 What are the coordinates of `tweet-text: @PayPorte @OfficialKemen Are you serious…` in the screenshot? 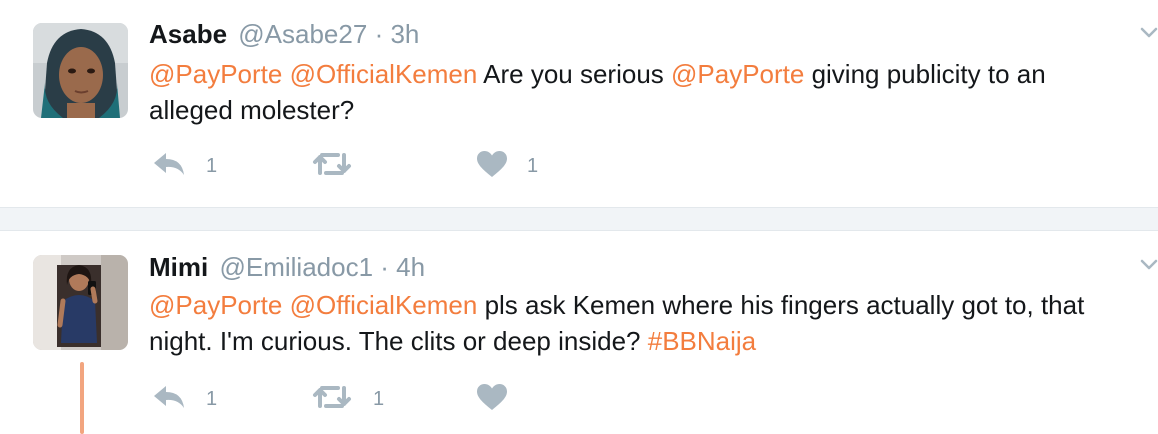 It's located at (653, 92).